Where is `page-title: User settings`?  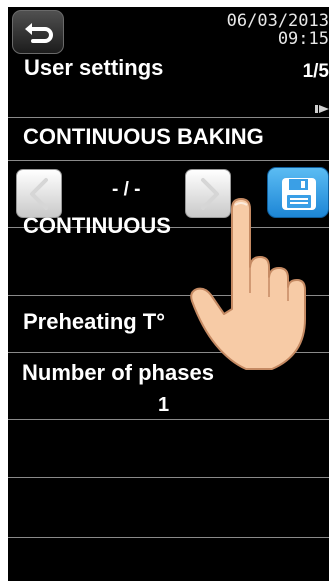
page-title: User settings is located at coordinates (94, 67).